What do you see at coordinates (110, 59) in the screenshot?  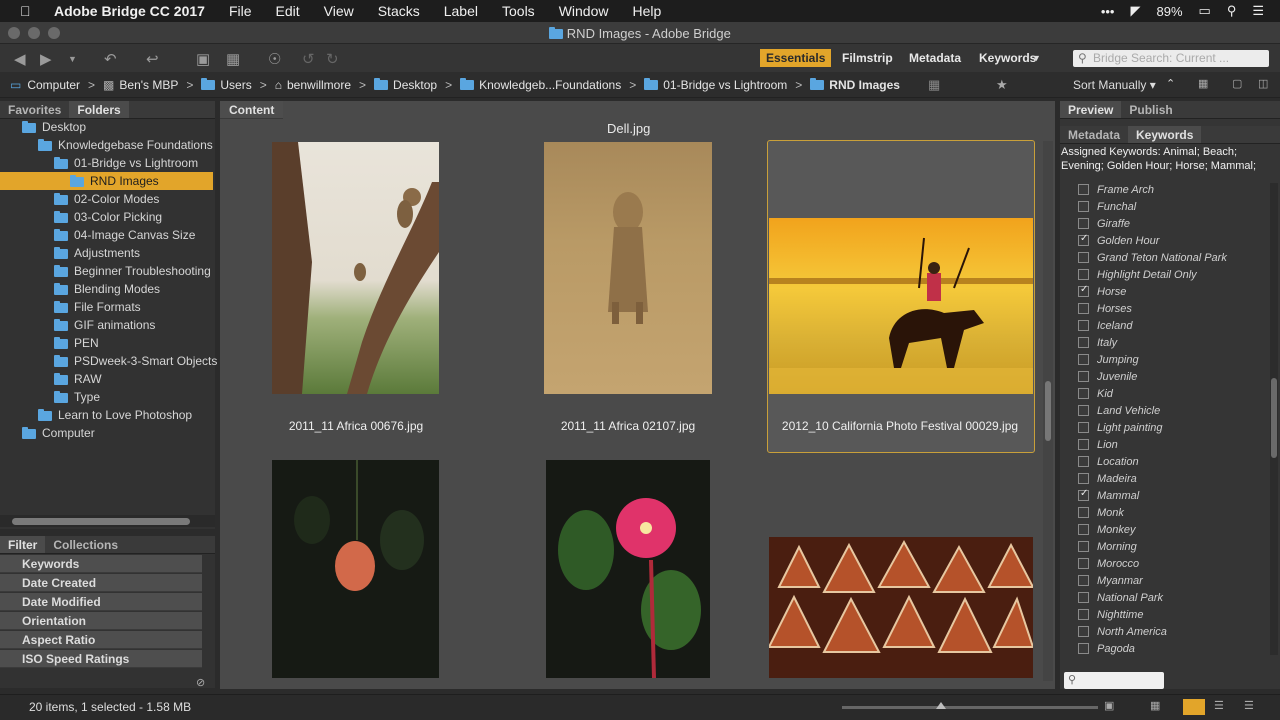 I see `go-parent-icon: ↶` at bounding box center [110, 59].